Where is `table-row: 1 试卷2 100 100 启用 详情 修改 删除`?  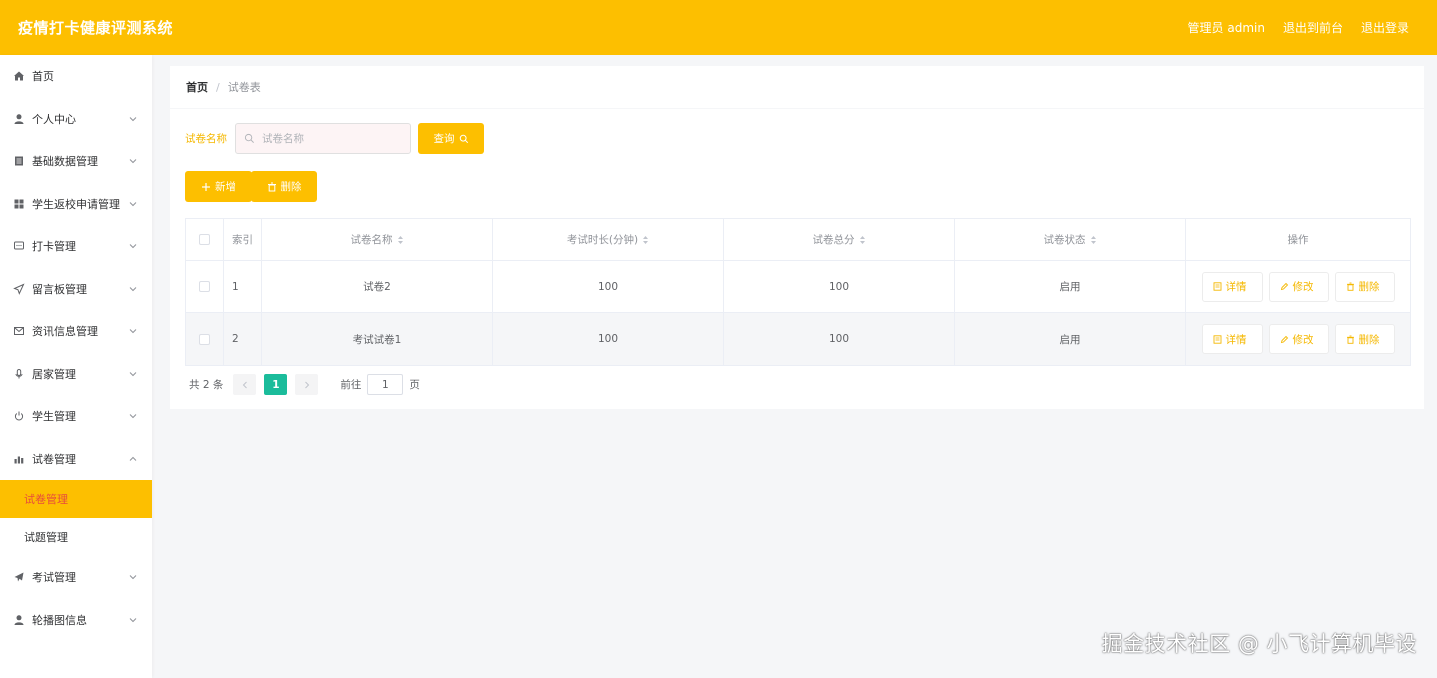 table-row: 1 试卷2 100 100 启用 详情 修改 删除 is located at coordinates (798, 287).